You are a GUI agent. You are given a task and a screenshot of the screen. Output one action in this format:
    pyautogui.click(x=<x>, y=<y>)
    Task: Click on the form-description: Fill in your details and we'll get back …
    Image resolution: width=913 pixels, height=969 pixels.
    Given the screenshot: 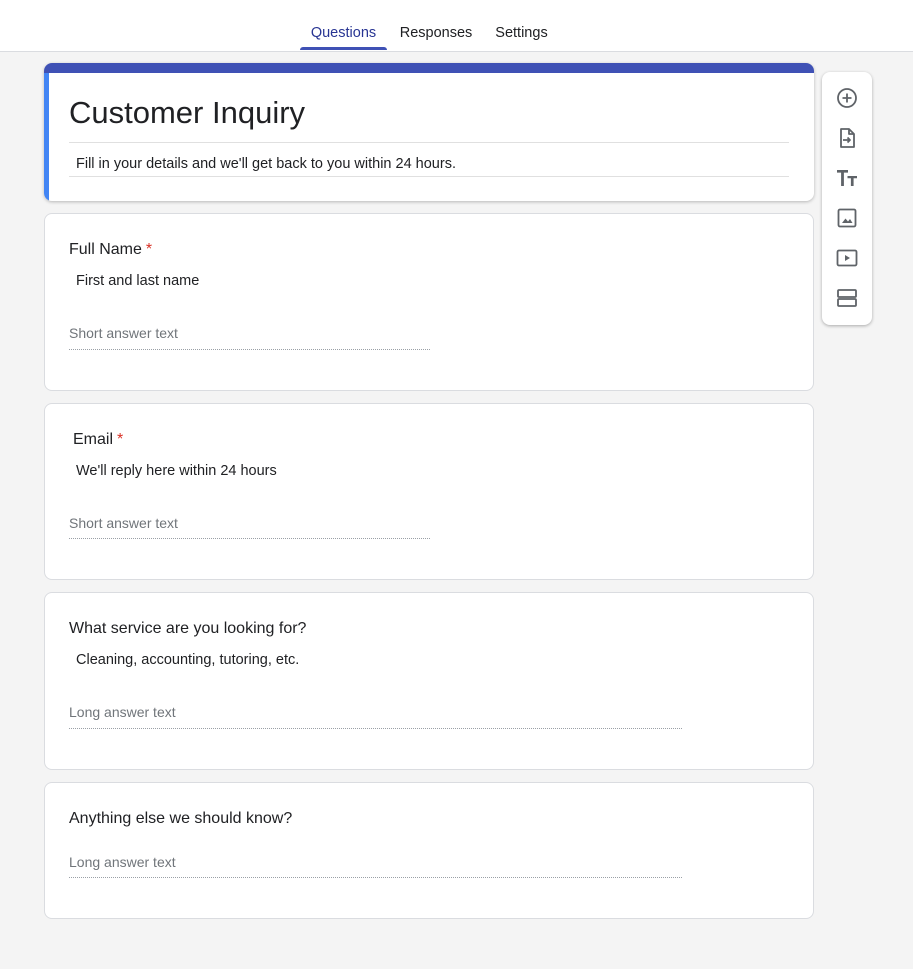 What is the action you would take?
    pyautogui.click(x=266, y=164)
    